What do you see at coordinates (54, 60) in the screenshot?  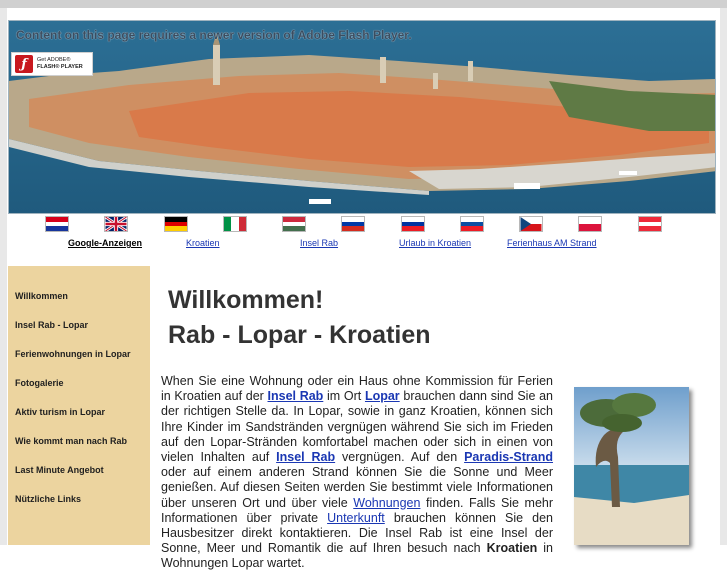 I see `flash-button-line1: Get ADOBE®` at bounding box center [54, 60].